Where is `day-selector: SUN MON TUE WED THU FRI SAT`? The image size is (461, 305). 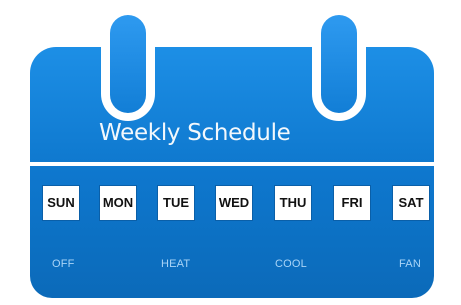
day-selector: SUN MON TUE WED THU FRI SAT is located at coordinates (236, 204).